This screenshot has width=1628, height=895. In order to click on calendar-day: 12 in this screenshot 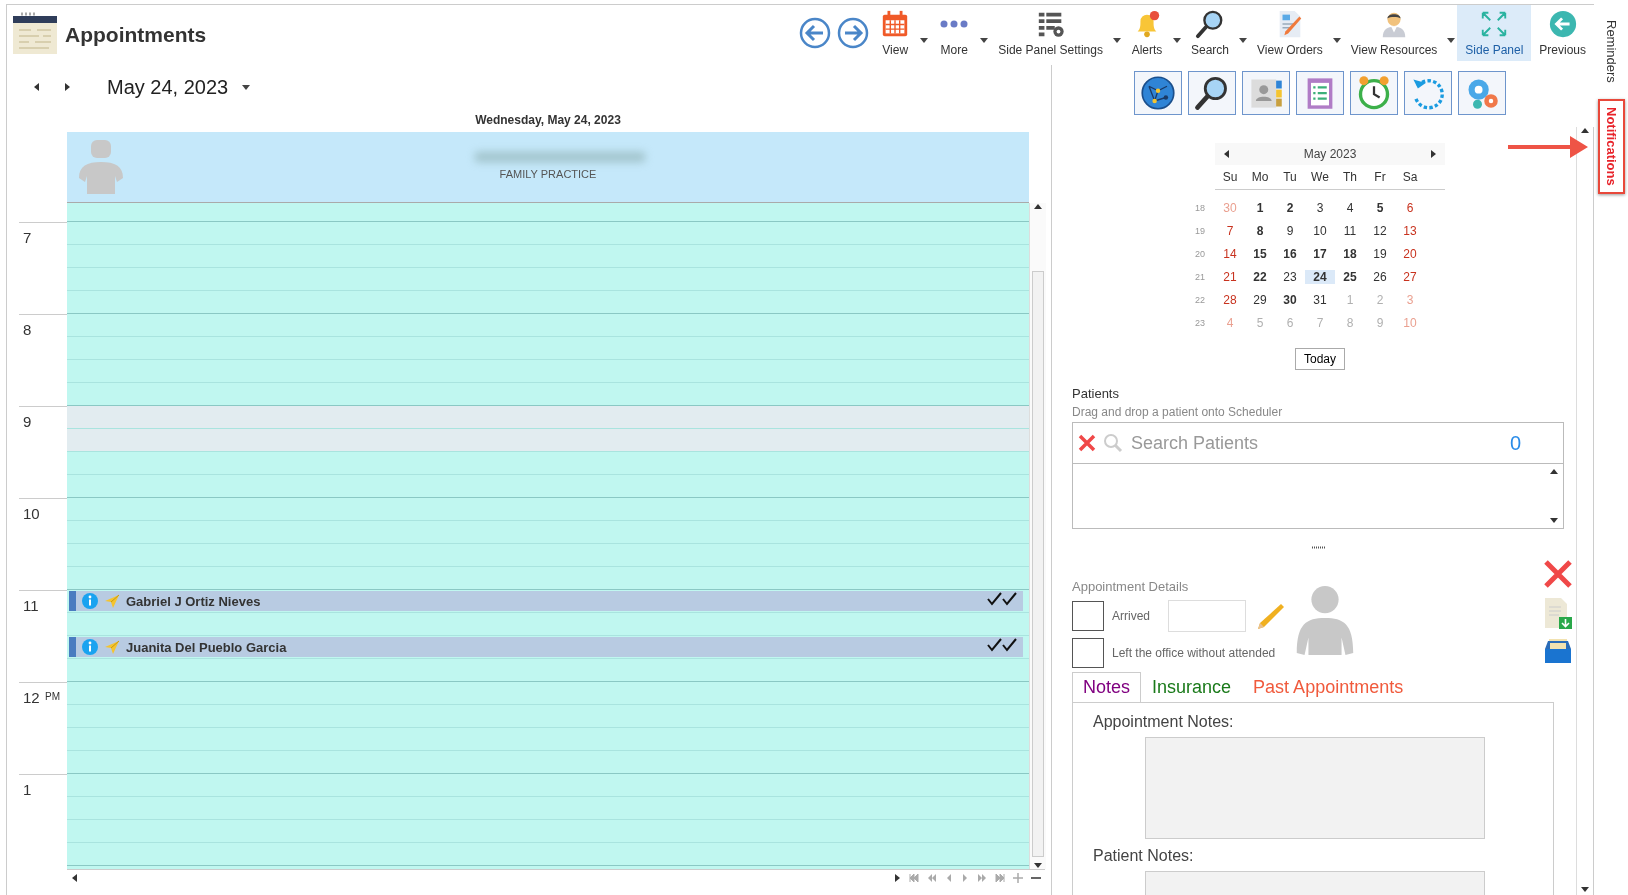, I will do `click(1380, 230)`.